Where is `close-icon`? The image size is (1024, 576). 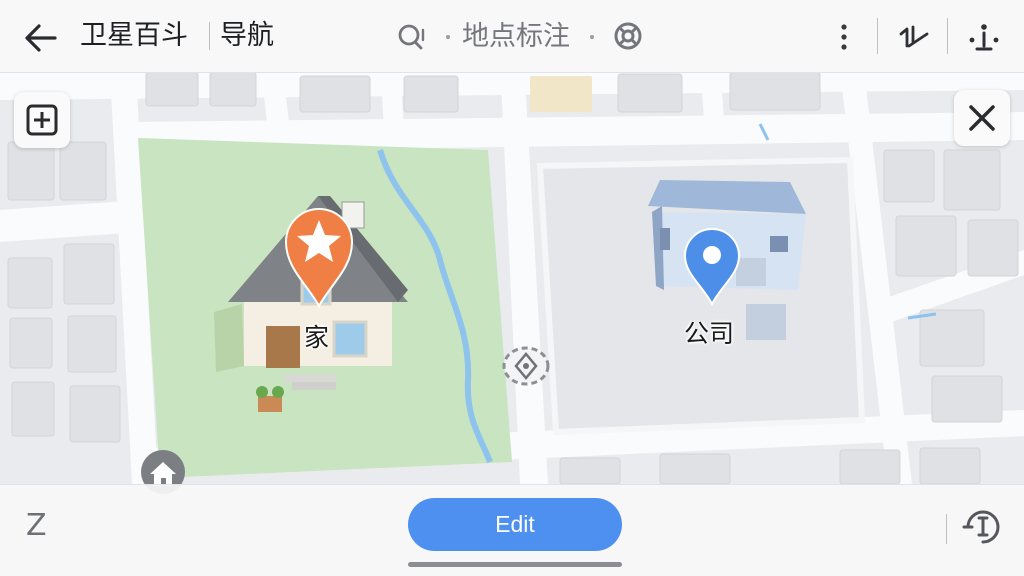
close-icon is located at coordinates (982, 118).